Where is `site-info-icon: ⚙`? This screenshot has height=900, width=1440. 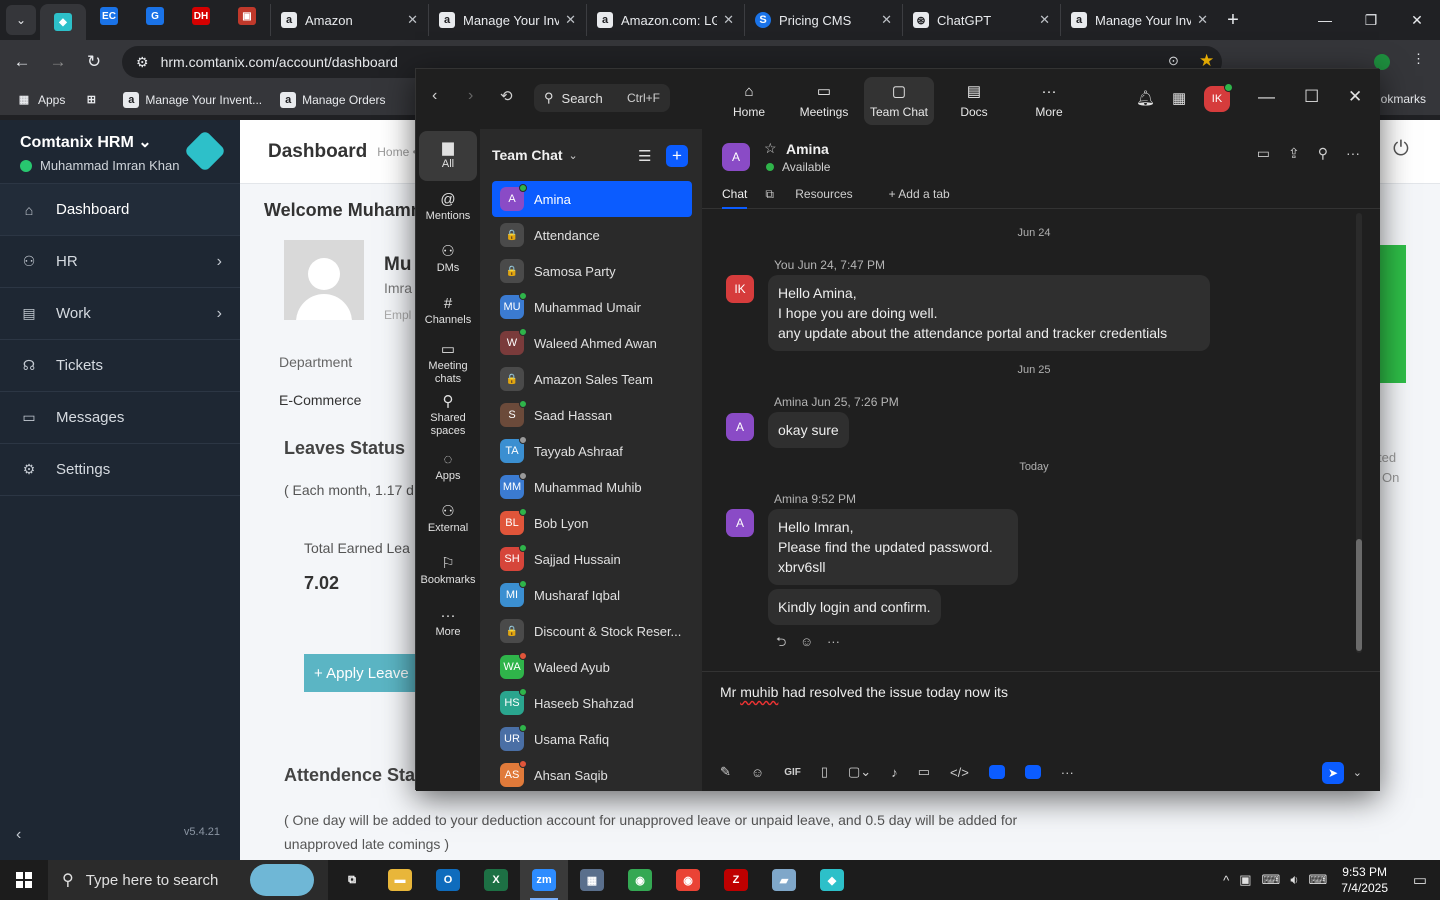 site-info-icon: ⚙ is located at coordinates (142, 62).